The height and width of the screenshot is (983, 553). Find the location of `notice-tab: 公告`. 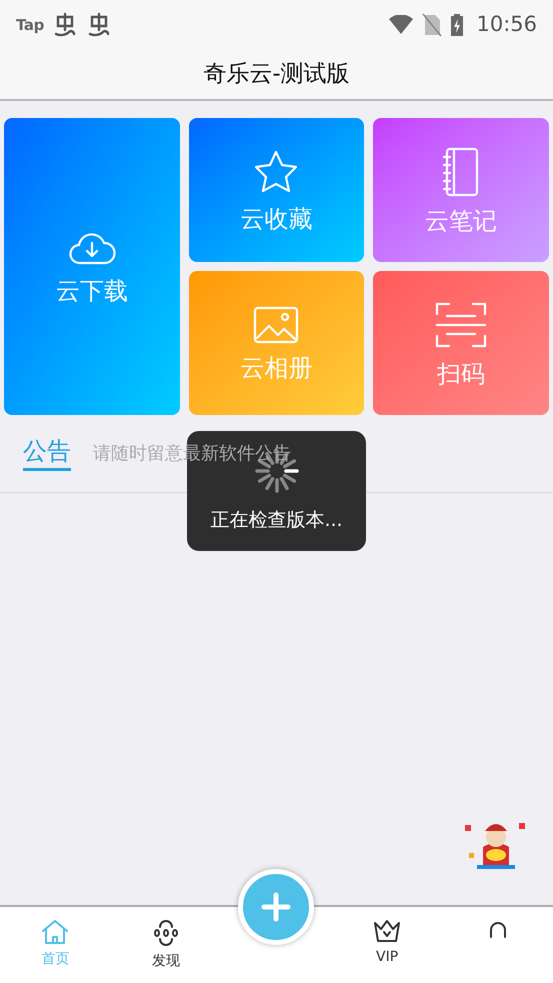

notice-tab: 公告 is located at coordinates (47, 453).